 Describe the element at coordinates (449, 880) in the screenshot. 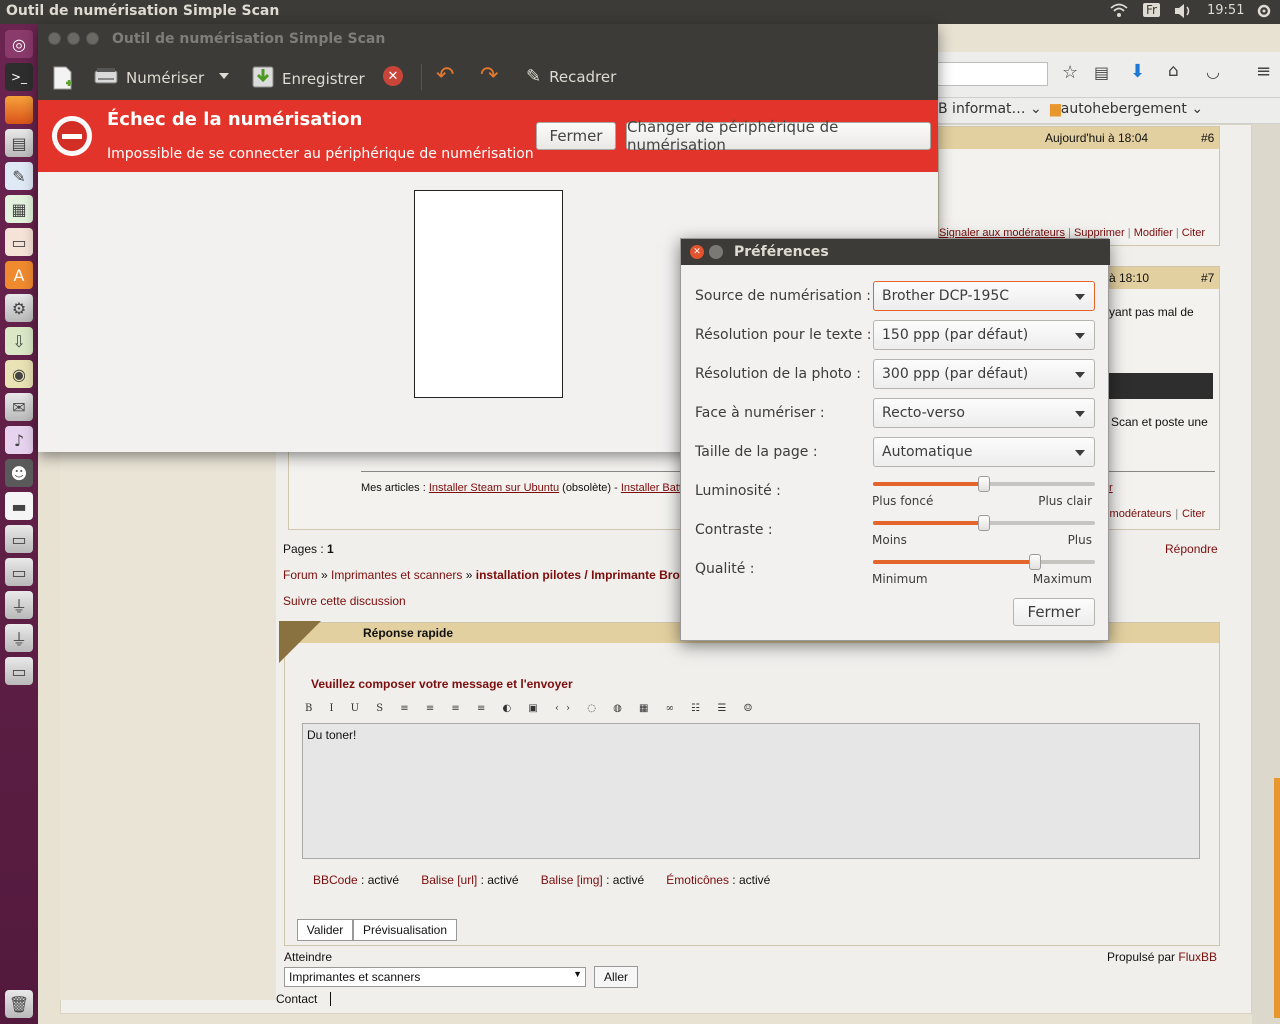

I see `url-tag-link: Balise [url]` at that location.